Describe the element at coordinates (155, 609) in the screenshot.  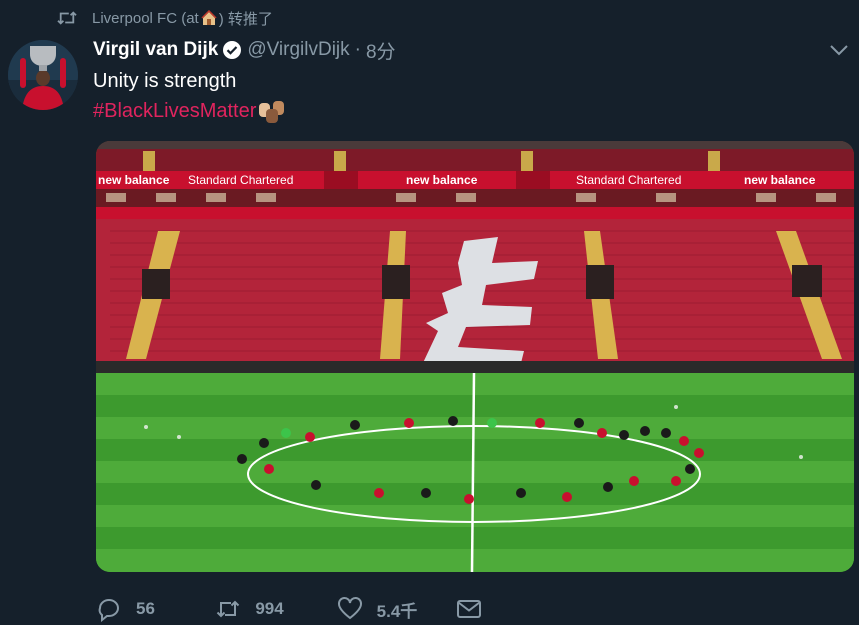
I see `reply-button: 56` at that location.